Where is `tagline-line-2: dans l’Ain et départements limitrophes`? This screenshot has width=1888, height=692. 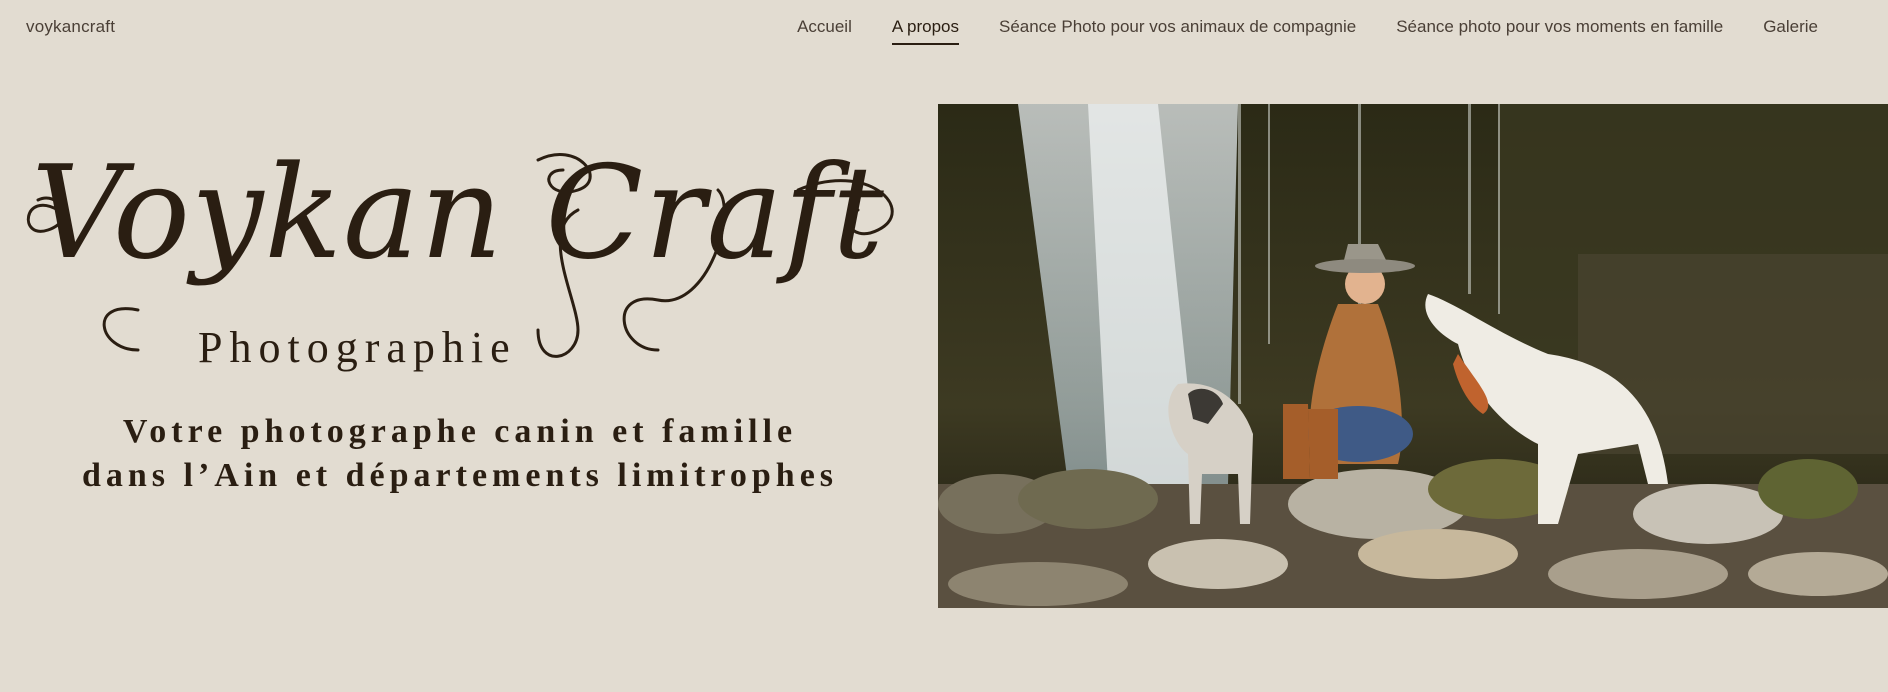
tagline-line-2: dans l’Ain et départements limitrophes is located at coordinates (460, 475).